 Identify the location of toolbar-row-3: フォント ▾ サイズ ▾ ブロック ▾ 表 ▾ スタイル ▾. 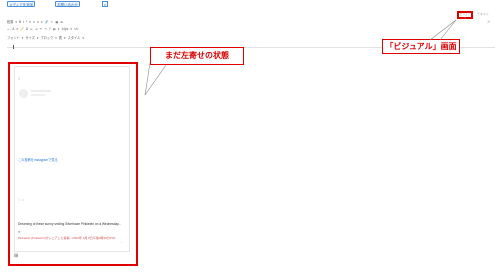
(46, 38).